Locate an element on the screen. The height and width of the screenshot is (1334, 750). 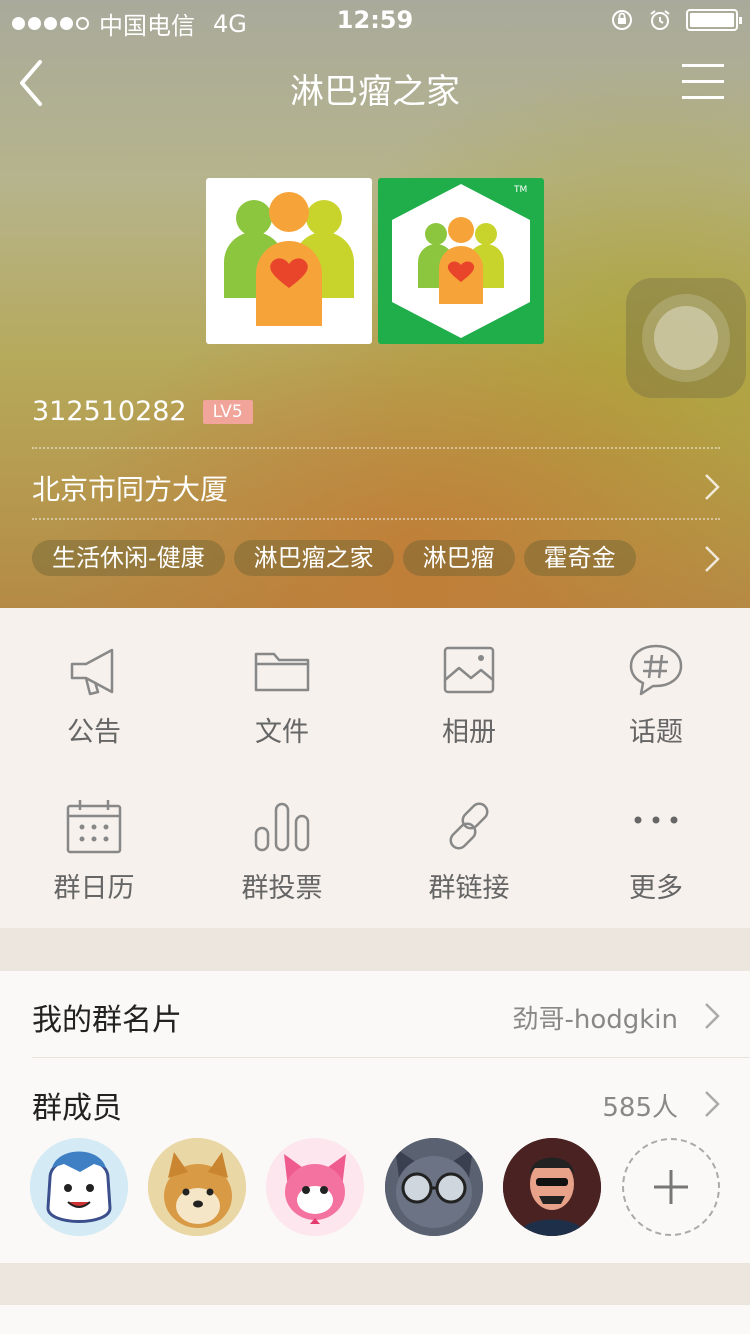
alarm-icon is located at coordinates (660, 20).